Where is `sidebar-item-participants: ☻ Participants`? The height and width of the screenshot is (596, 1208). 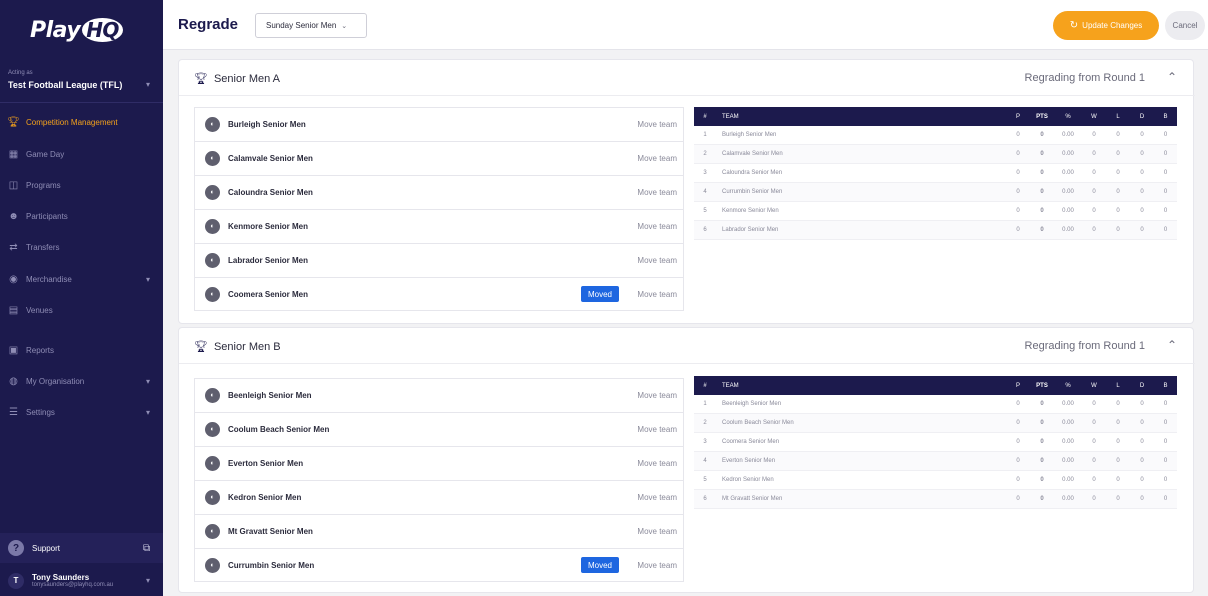
sidebar-item-participants: ☻ Participants is located at coordinates (81, 216).